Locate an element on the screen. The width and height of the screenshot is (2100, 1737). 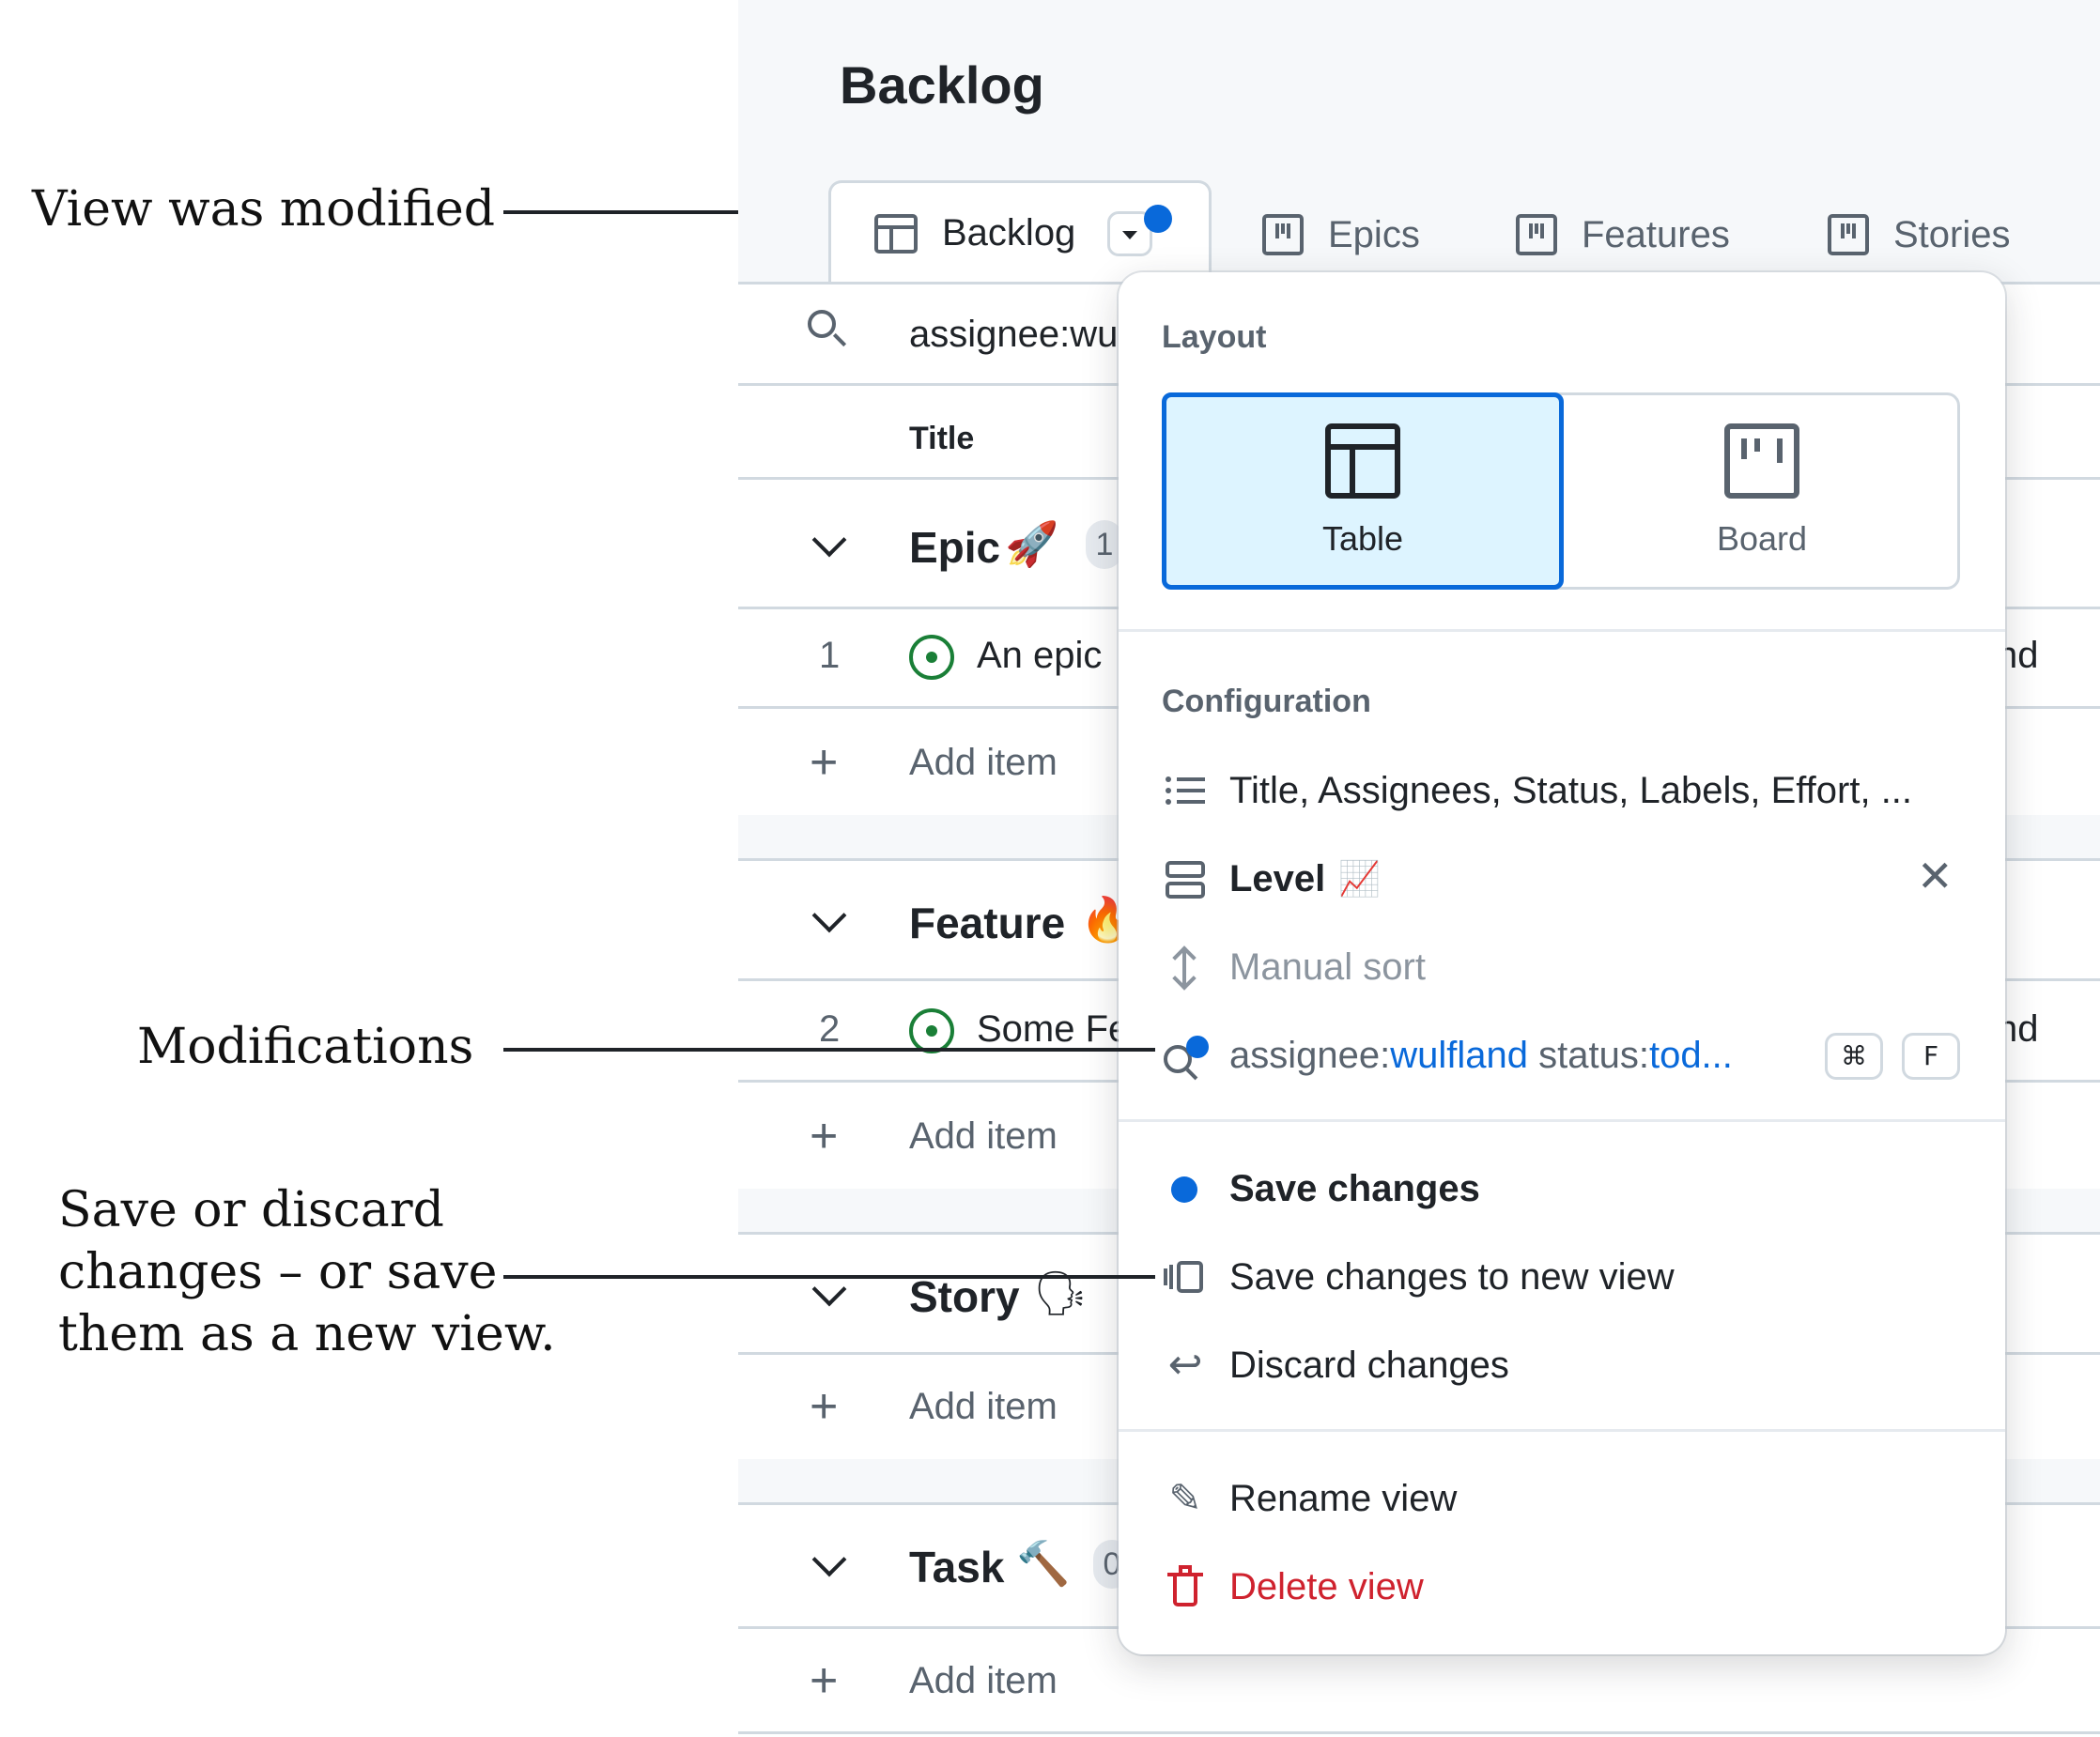
duplicate-view-icon is located at coordinates (1185, 1276).